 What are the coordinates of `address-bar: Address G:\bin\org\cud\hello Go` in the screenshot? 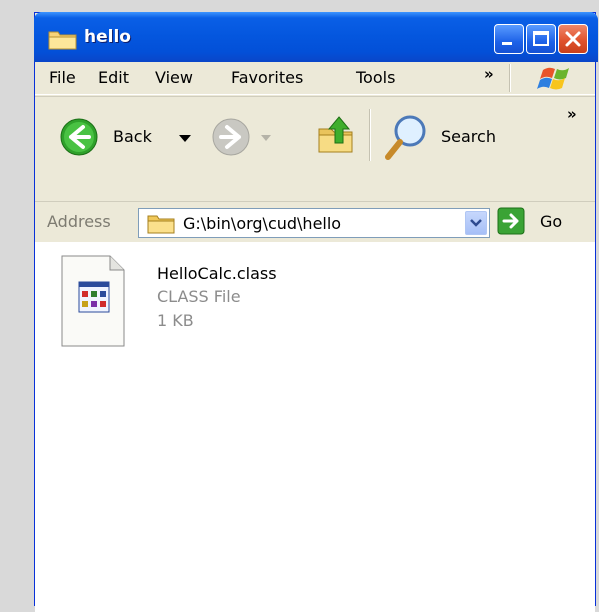 It's located at (315, 222).